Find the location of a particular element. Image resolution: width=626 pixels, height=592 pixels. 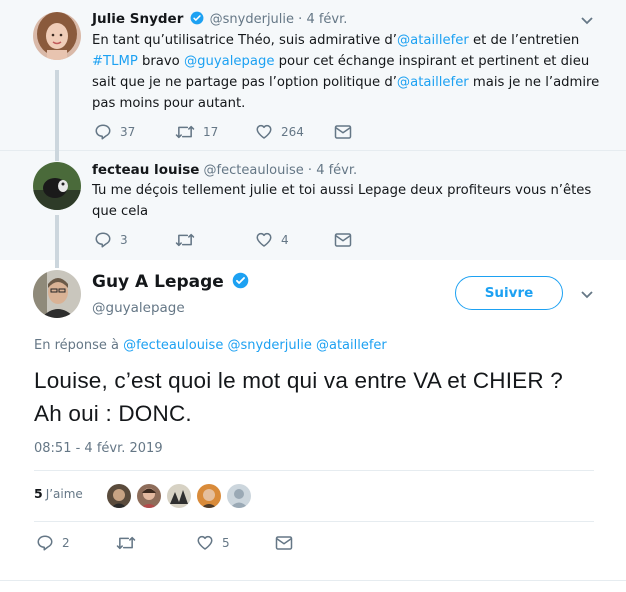

text-segment: et de l’entretien is located at coordinates (524, 40).